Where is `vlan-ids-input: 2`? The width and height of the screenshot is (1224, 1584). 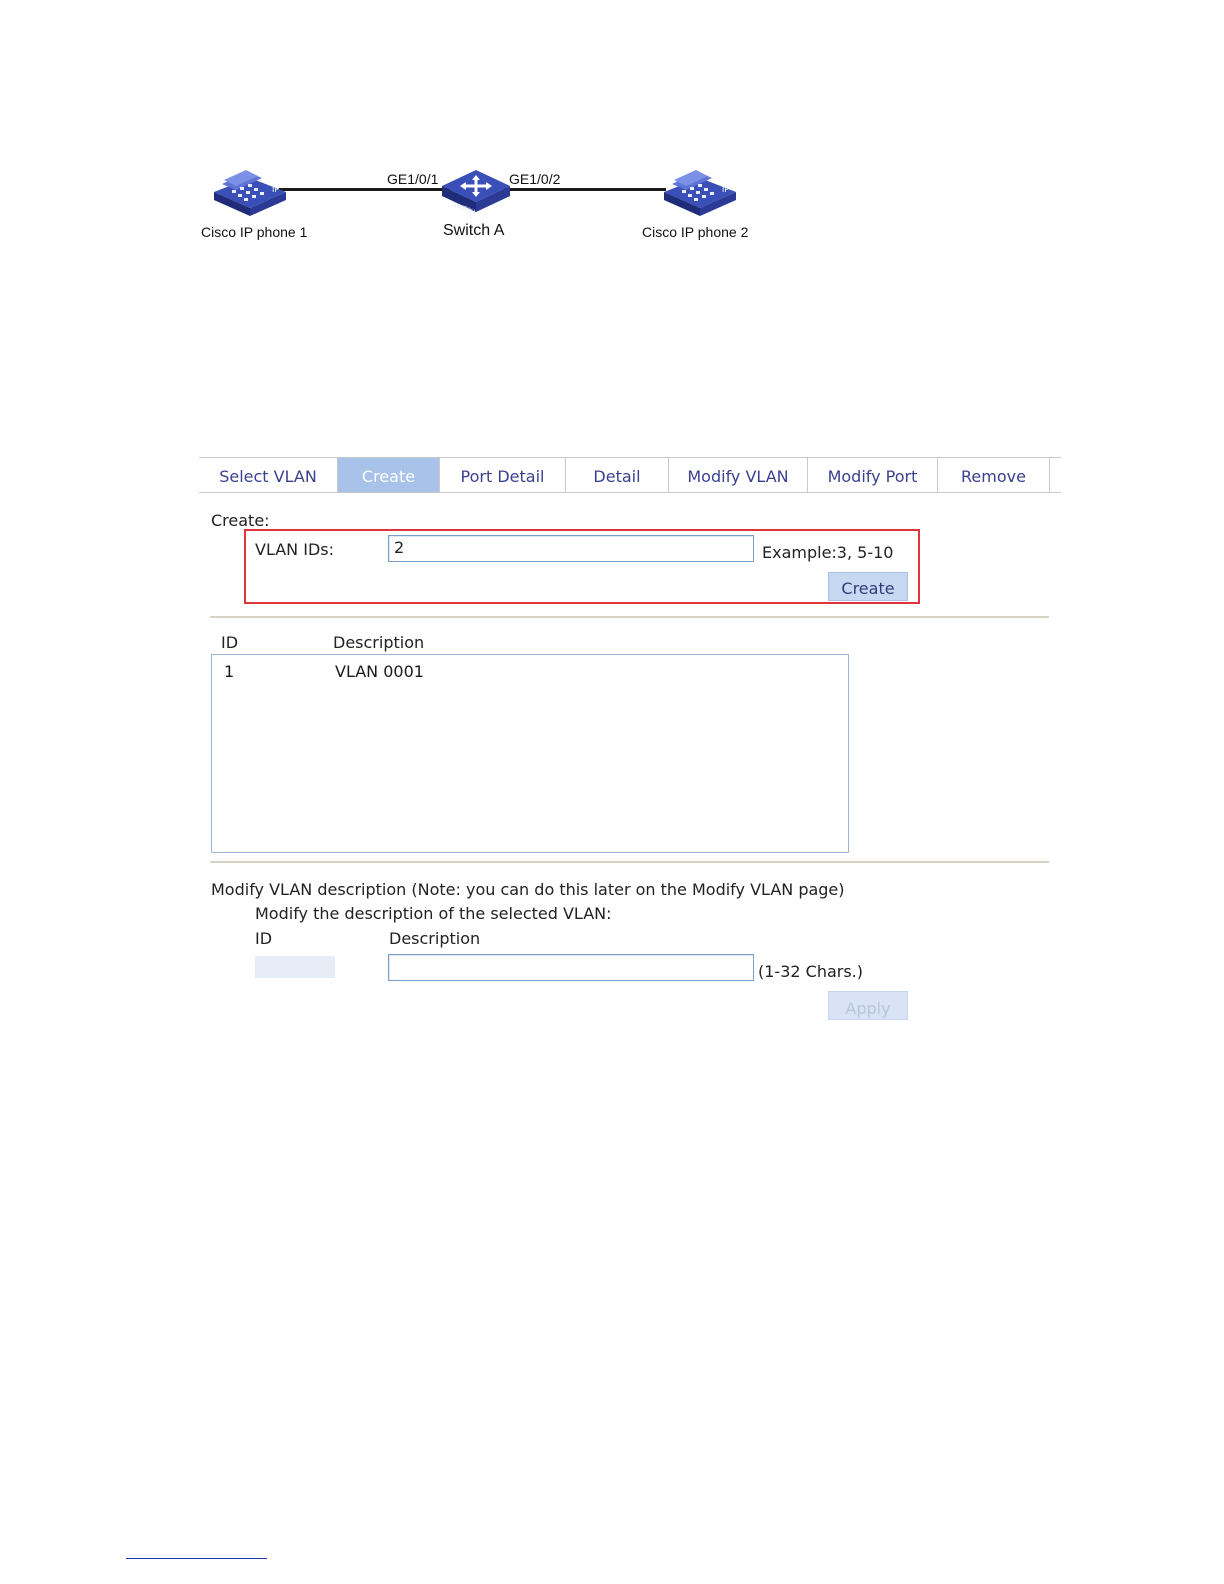 vlan-ids-input: 2 is located at coordinates (571, 548).